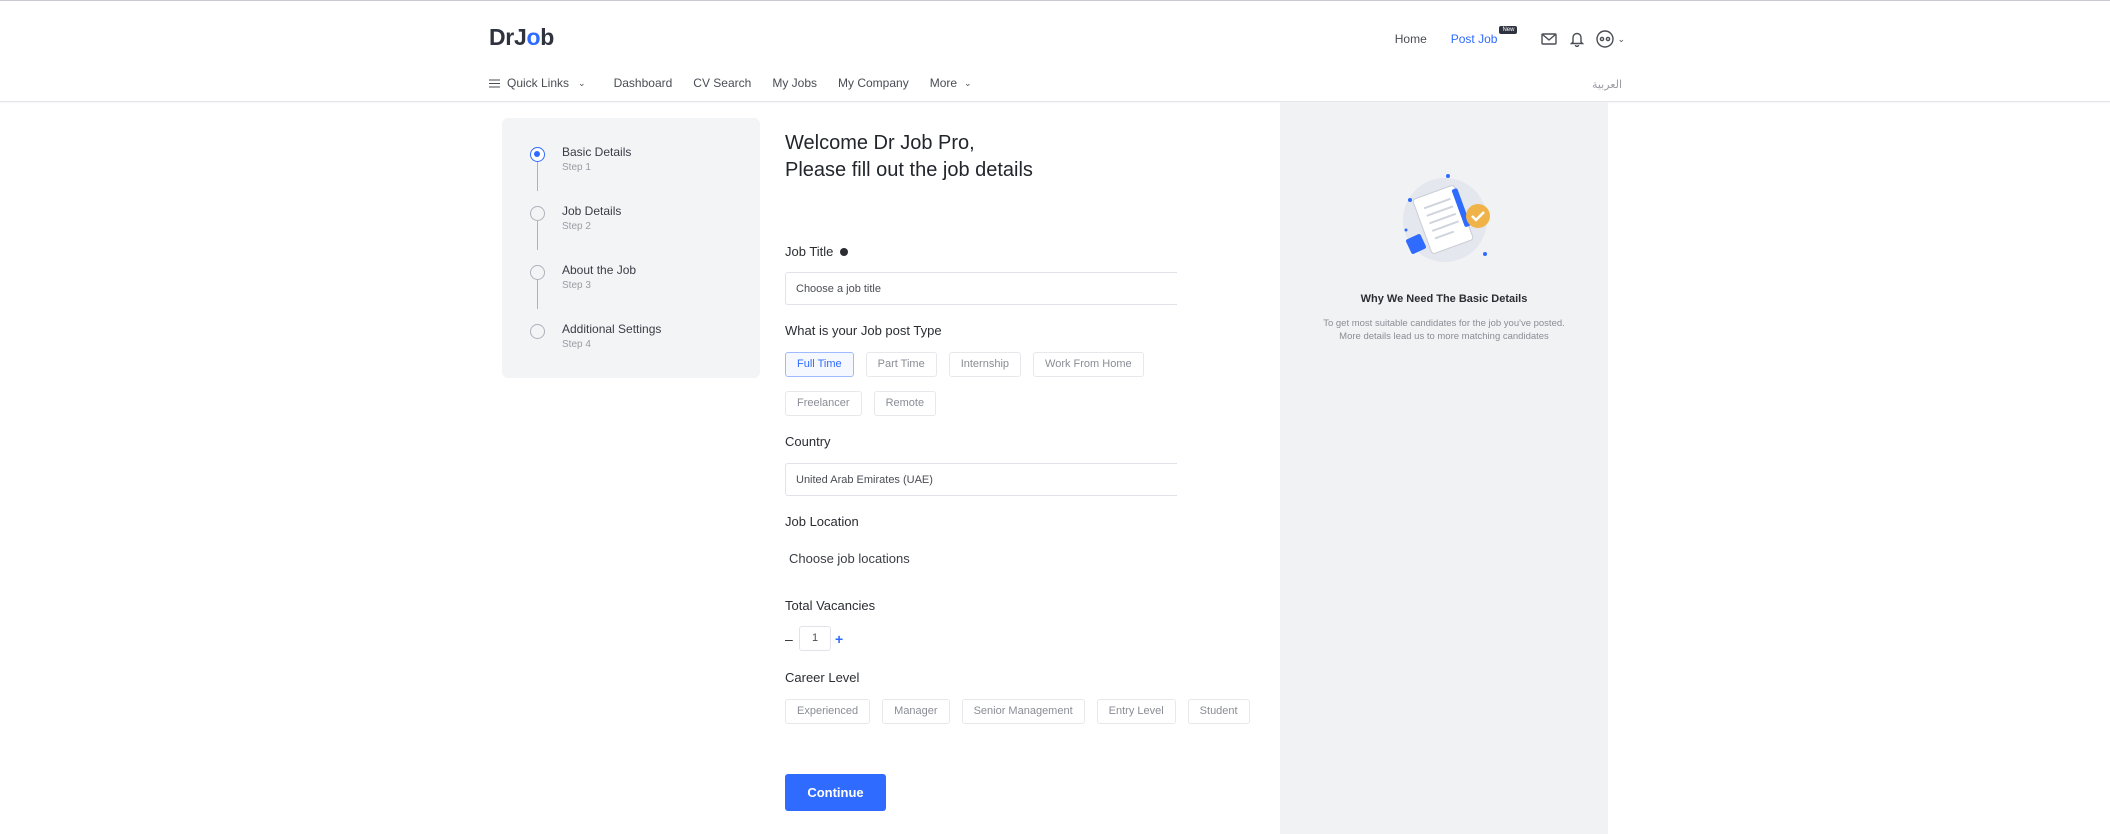 Image resolution: width=2110 pixels, height=834 pixels. I want to click on step-label: Job Details, so click(592, 211).